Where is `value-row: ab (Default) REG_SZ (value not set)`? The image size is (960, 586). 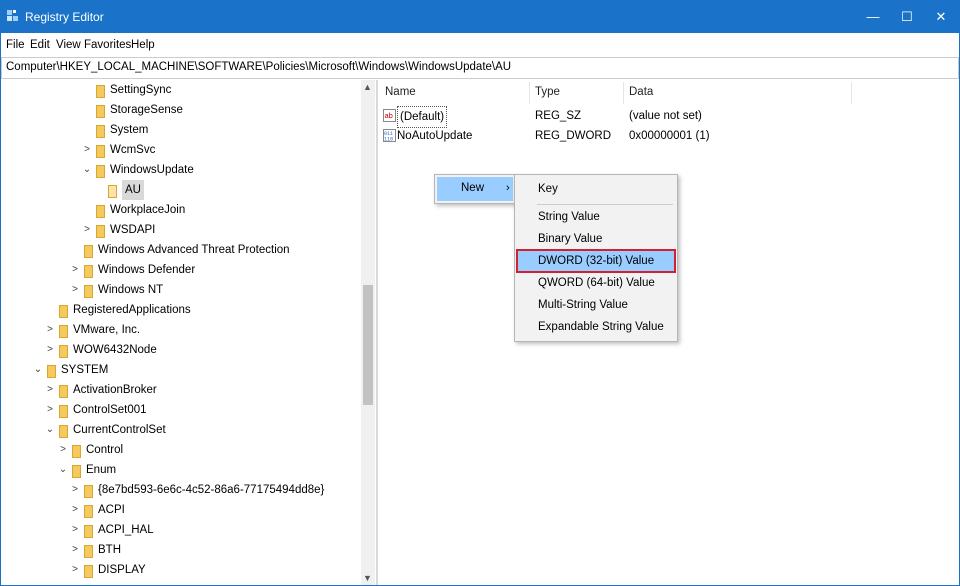
value-row: ab (Default) REG_SZ (value not set) is located at coordinates (619, 117).